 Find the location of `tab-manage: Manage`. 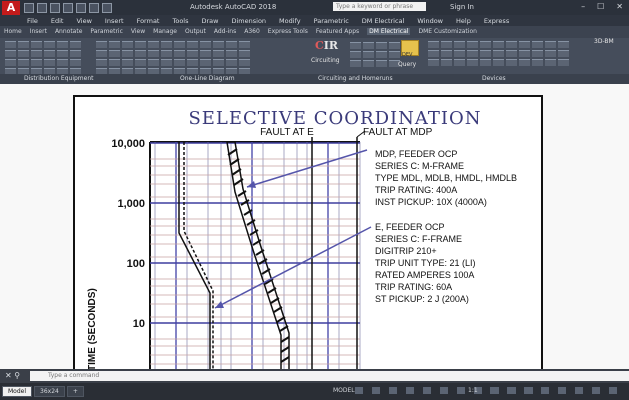

tab-manage: Manage is located at coordinates (165, 31).